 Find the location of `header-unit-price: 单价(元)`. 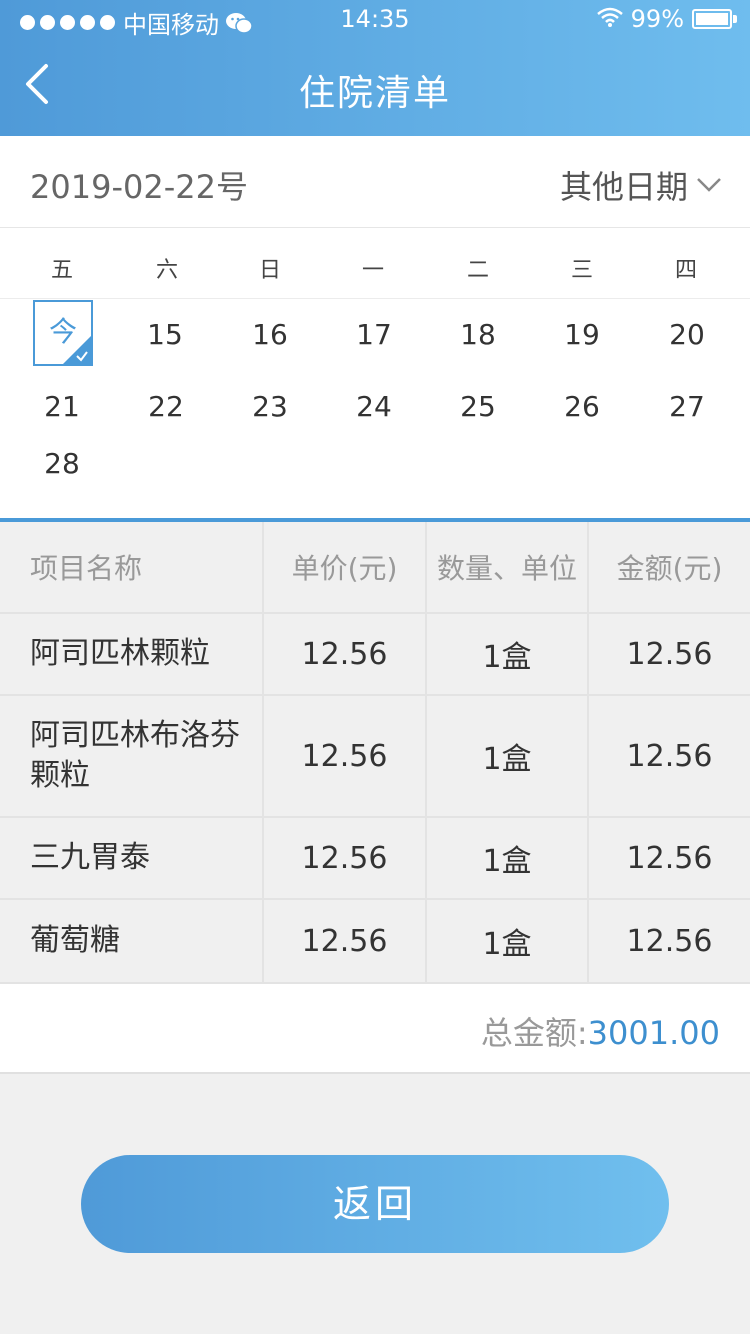

header-unit-price: 单价(元) is located at coordinates (345, 567).